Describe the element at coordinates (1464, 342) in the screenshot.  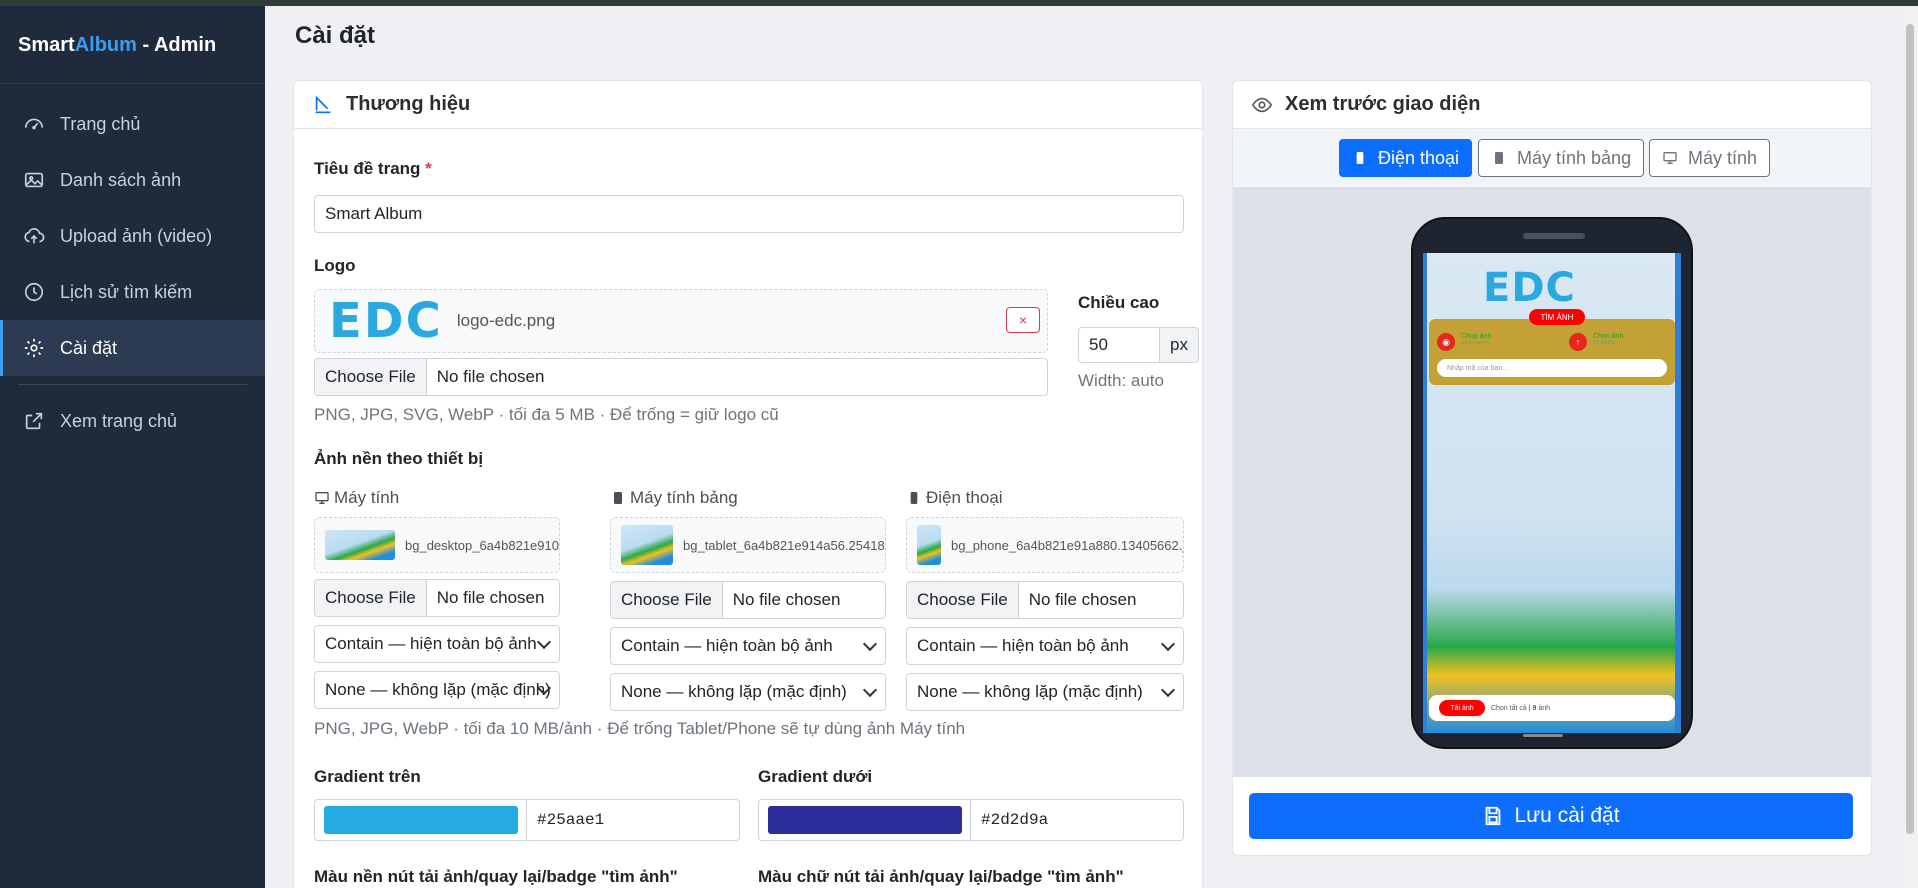
I see `preview-camera-action: ◉ Chụp ảnh Bằng camera` at that location.